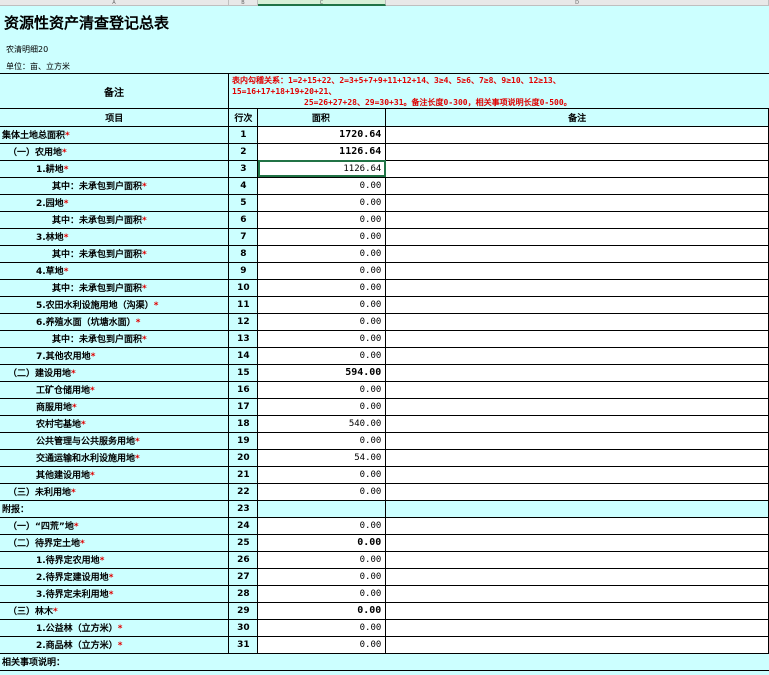 This screenshot has width=769, height=675. I want to click on row-item-label: 7.其他农用地*, so click(115, 356).